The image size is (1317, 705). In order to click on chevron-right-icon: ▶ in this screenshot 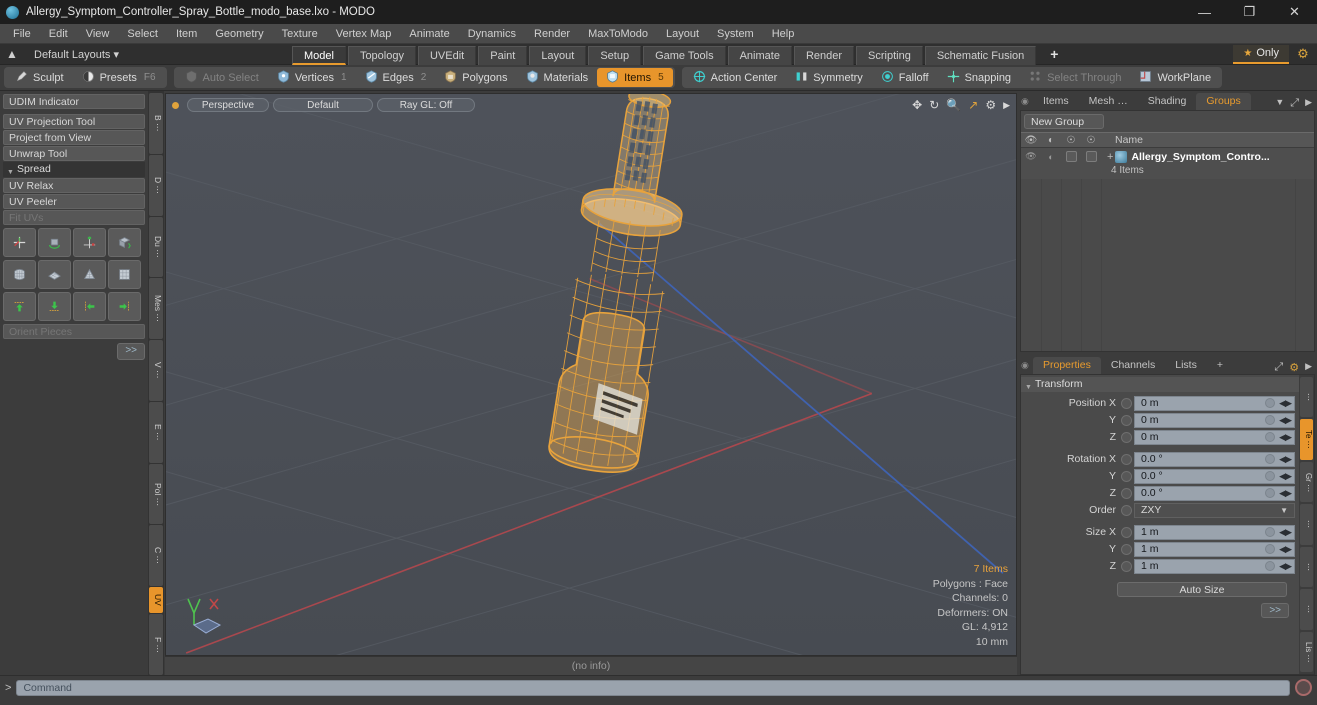, I will do `click(1308, 103)`.